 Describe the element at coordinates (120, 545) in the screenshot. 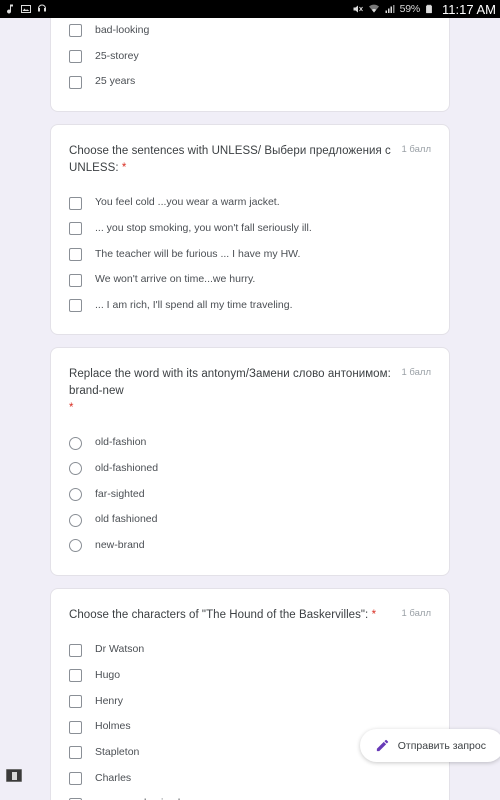

I see `option-label: new-brand` at that location.